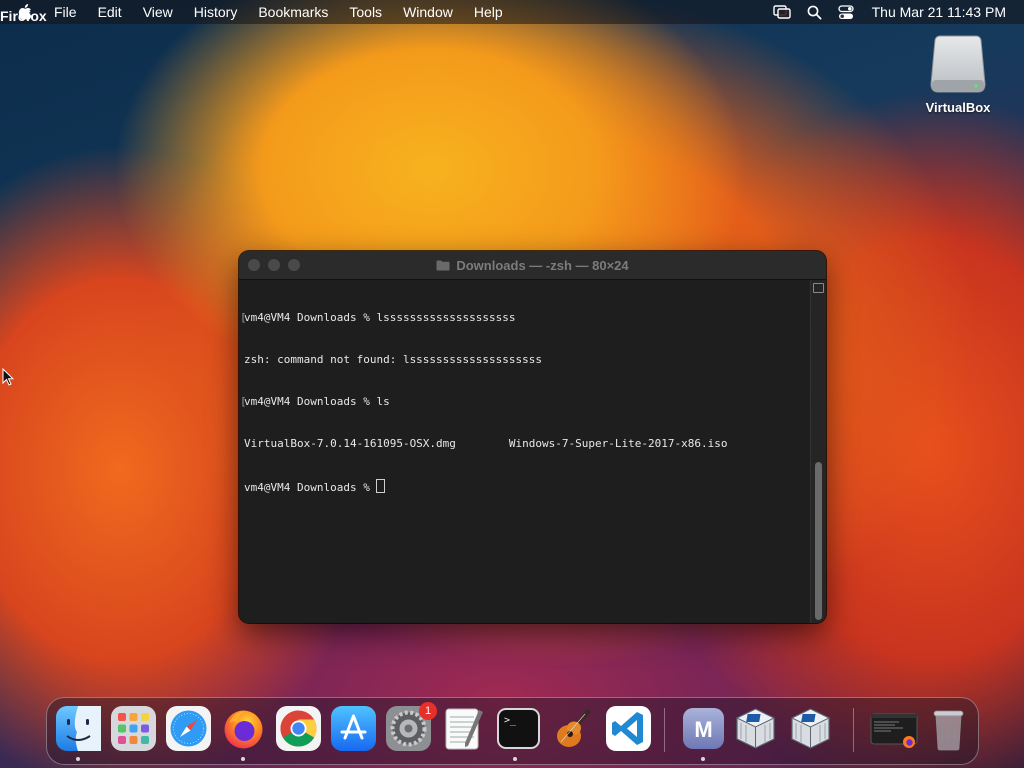 The height and width of the screenshot is (768, 1024). What do you see at coordinates (216, 12) in the screenshot?
I see `menu-history: History` at bounding box center [216, 12].